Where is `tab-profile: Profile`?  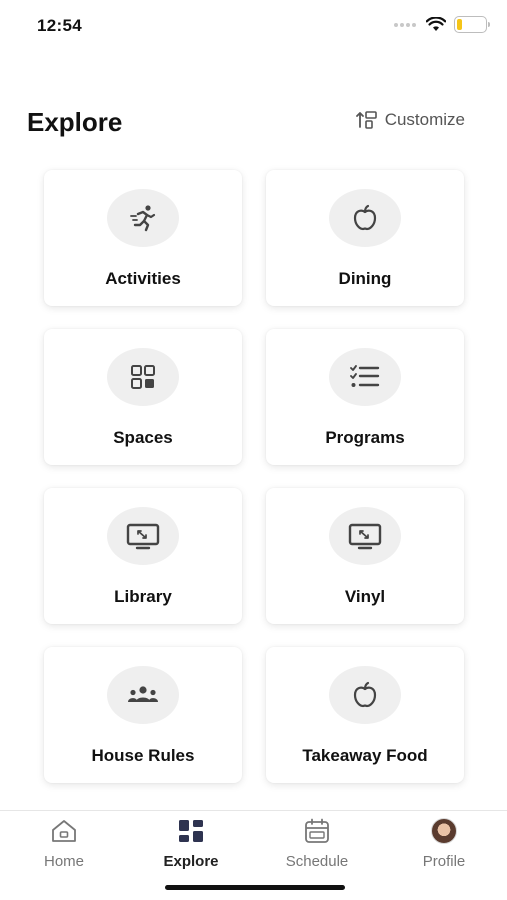
tab-profile: Profile is located at coordinates (444, 843).